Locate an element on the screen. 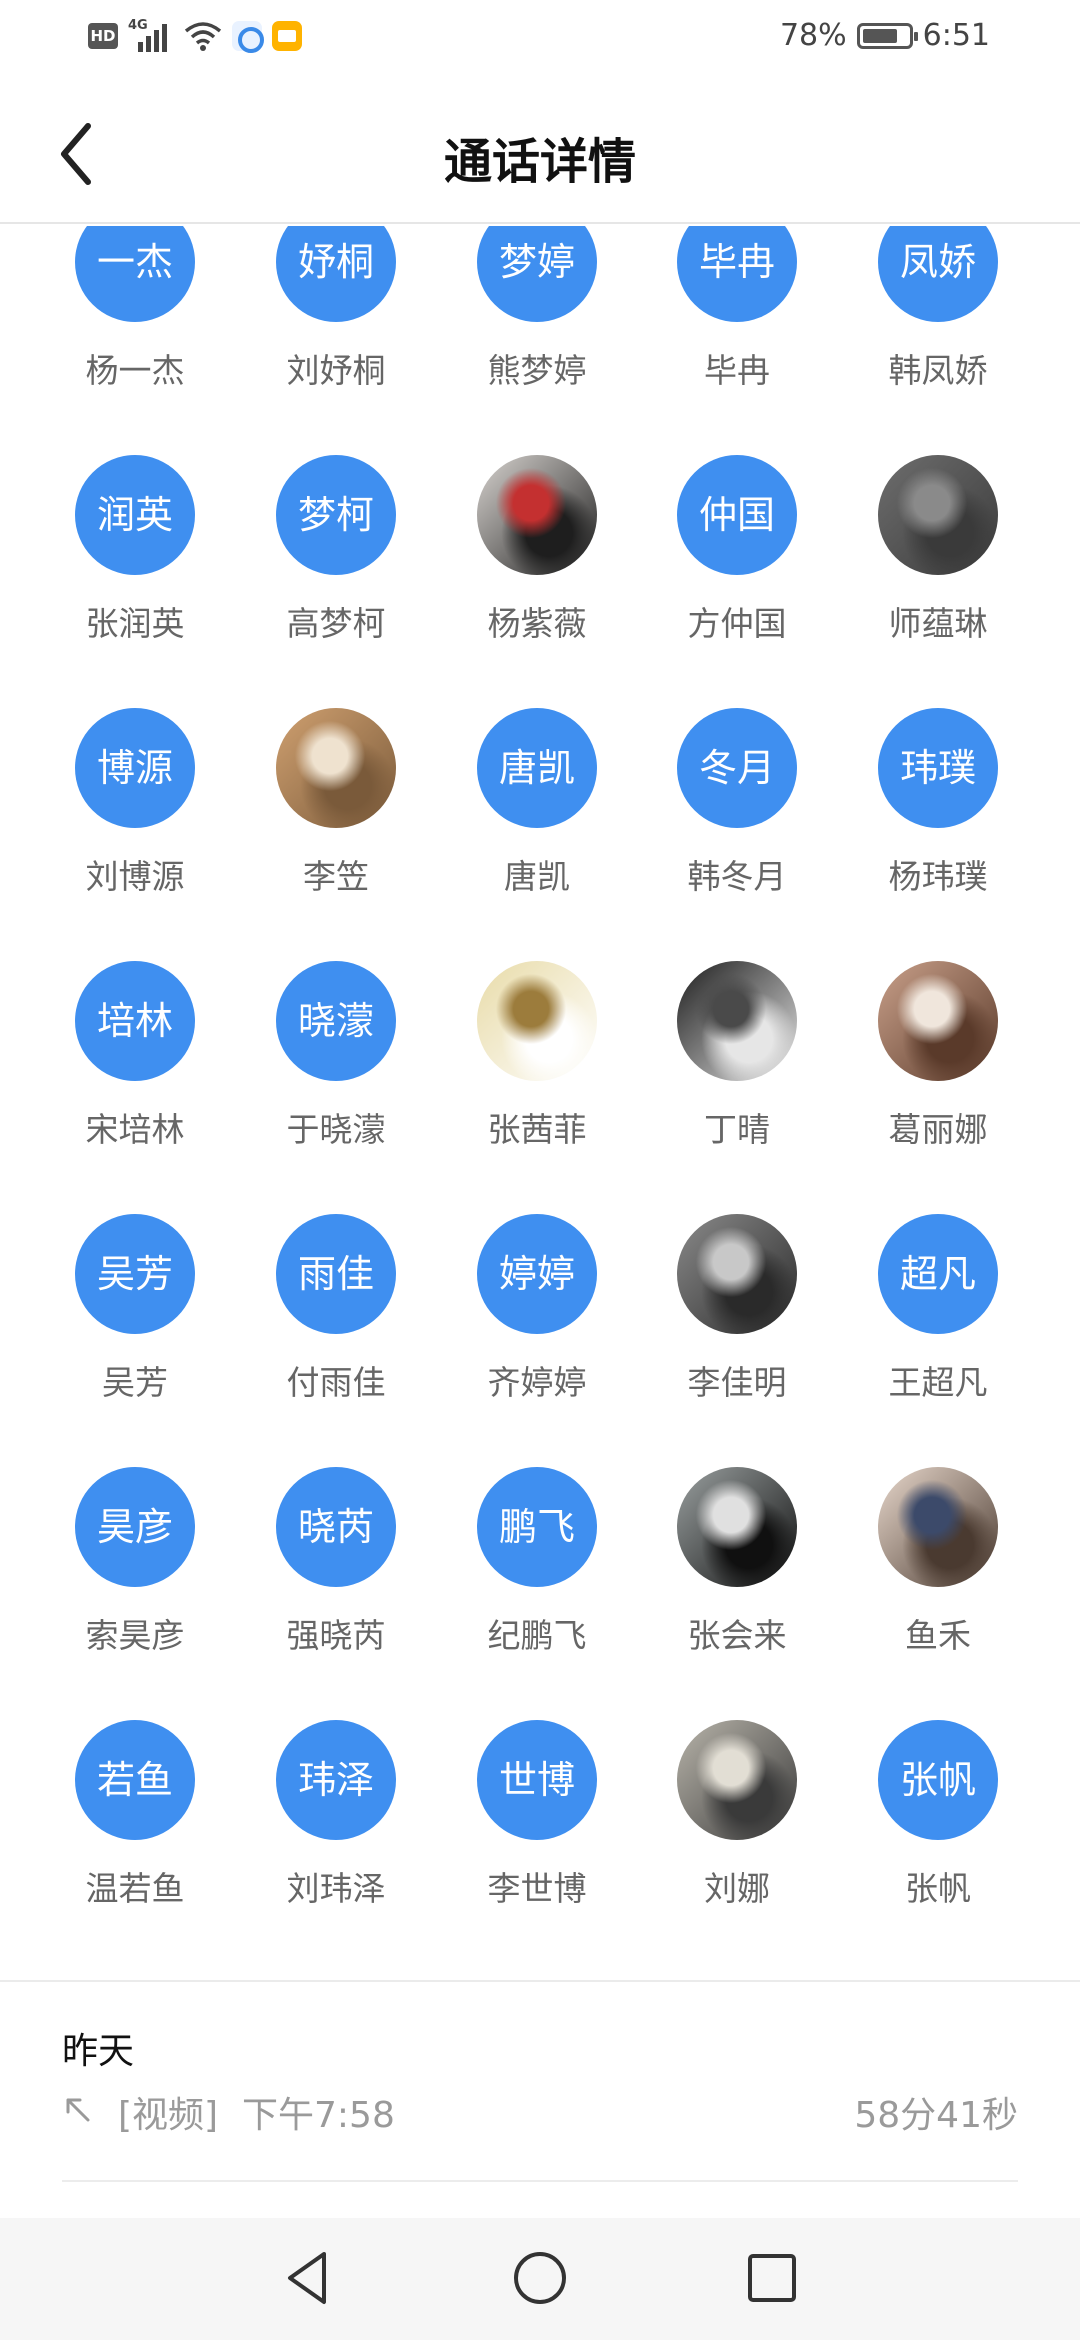 The width and height of the screenshot is (1080, 2340). call-duration: 58分41秒 is located at coordinates (936, 2115).